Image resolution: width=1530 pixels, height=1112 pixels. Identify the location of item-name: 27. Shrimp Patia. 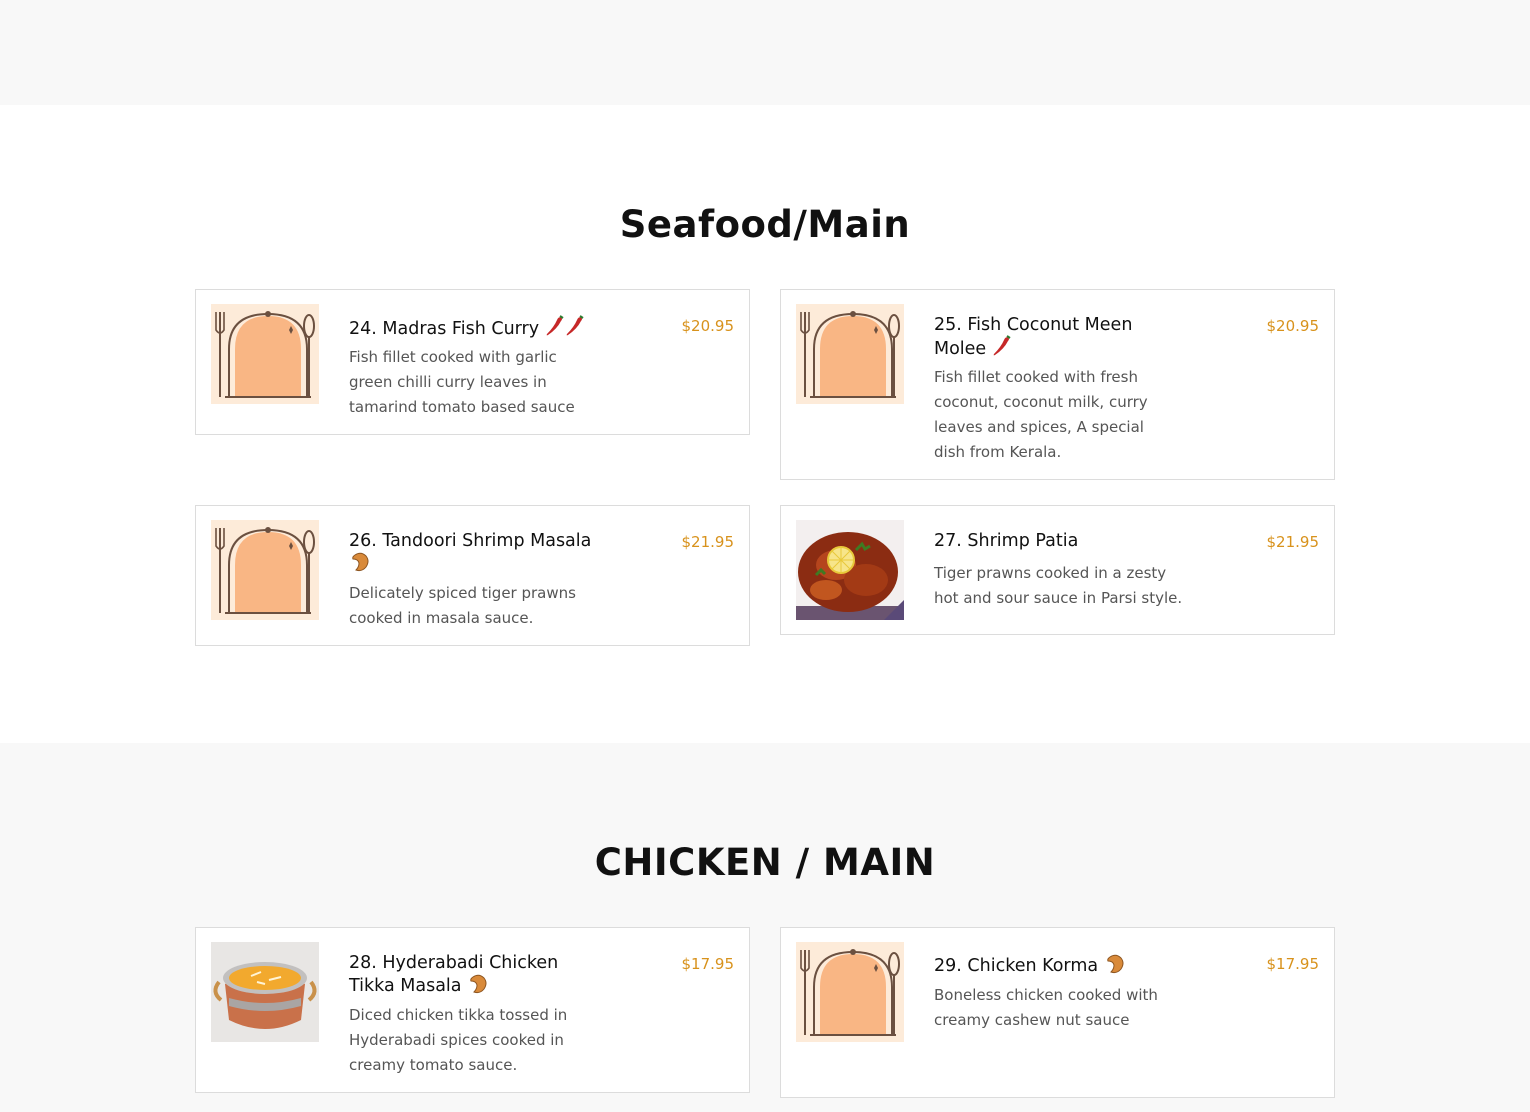
(1059, 541).